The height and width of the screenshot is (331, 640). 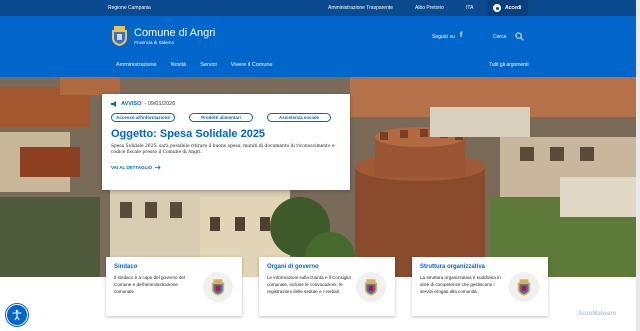 What do you see at coordinates (208, 65) in the screenshot?
I see `nav-item-servizi: Servizi` at bounding box center [208, 65].